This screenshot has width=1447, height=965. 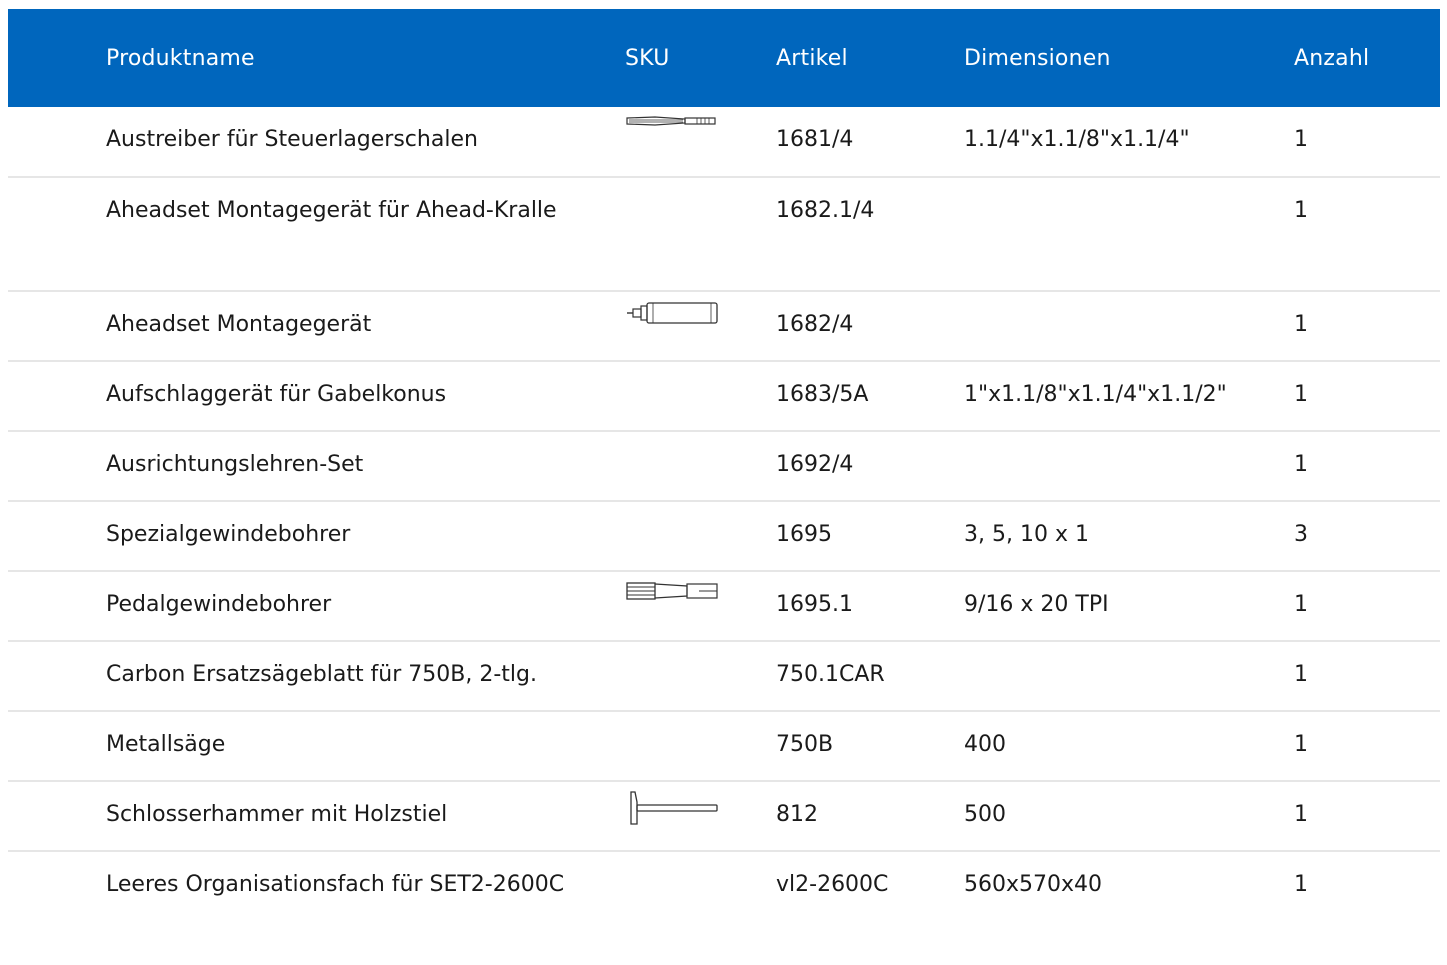 What do you see at coordinates (805, 744) in the screenshot?
I see `artikel-cell: 750B` at bounding box center [805, 744].